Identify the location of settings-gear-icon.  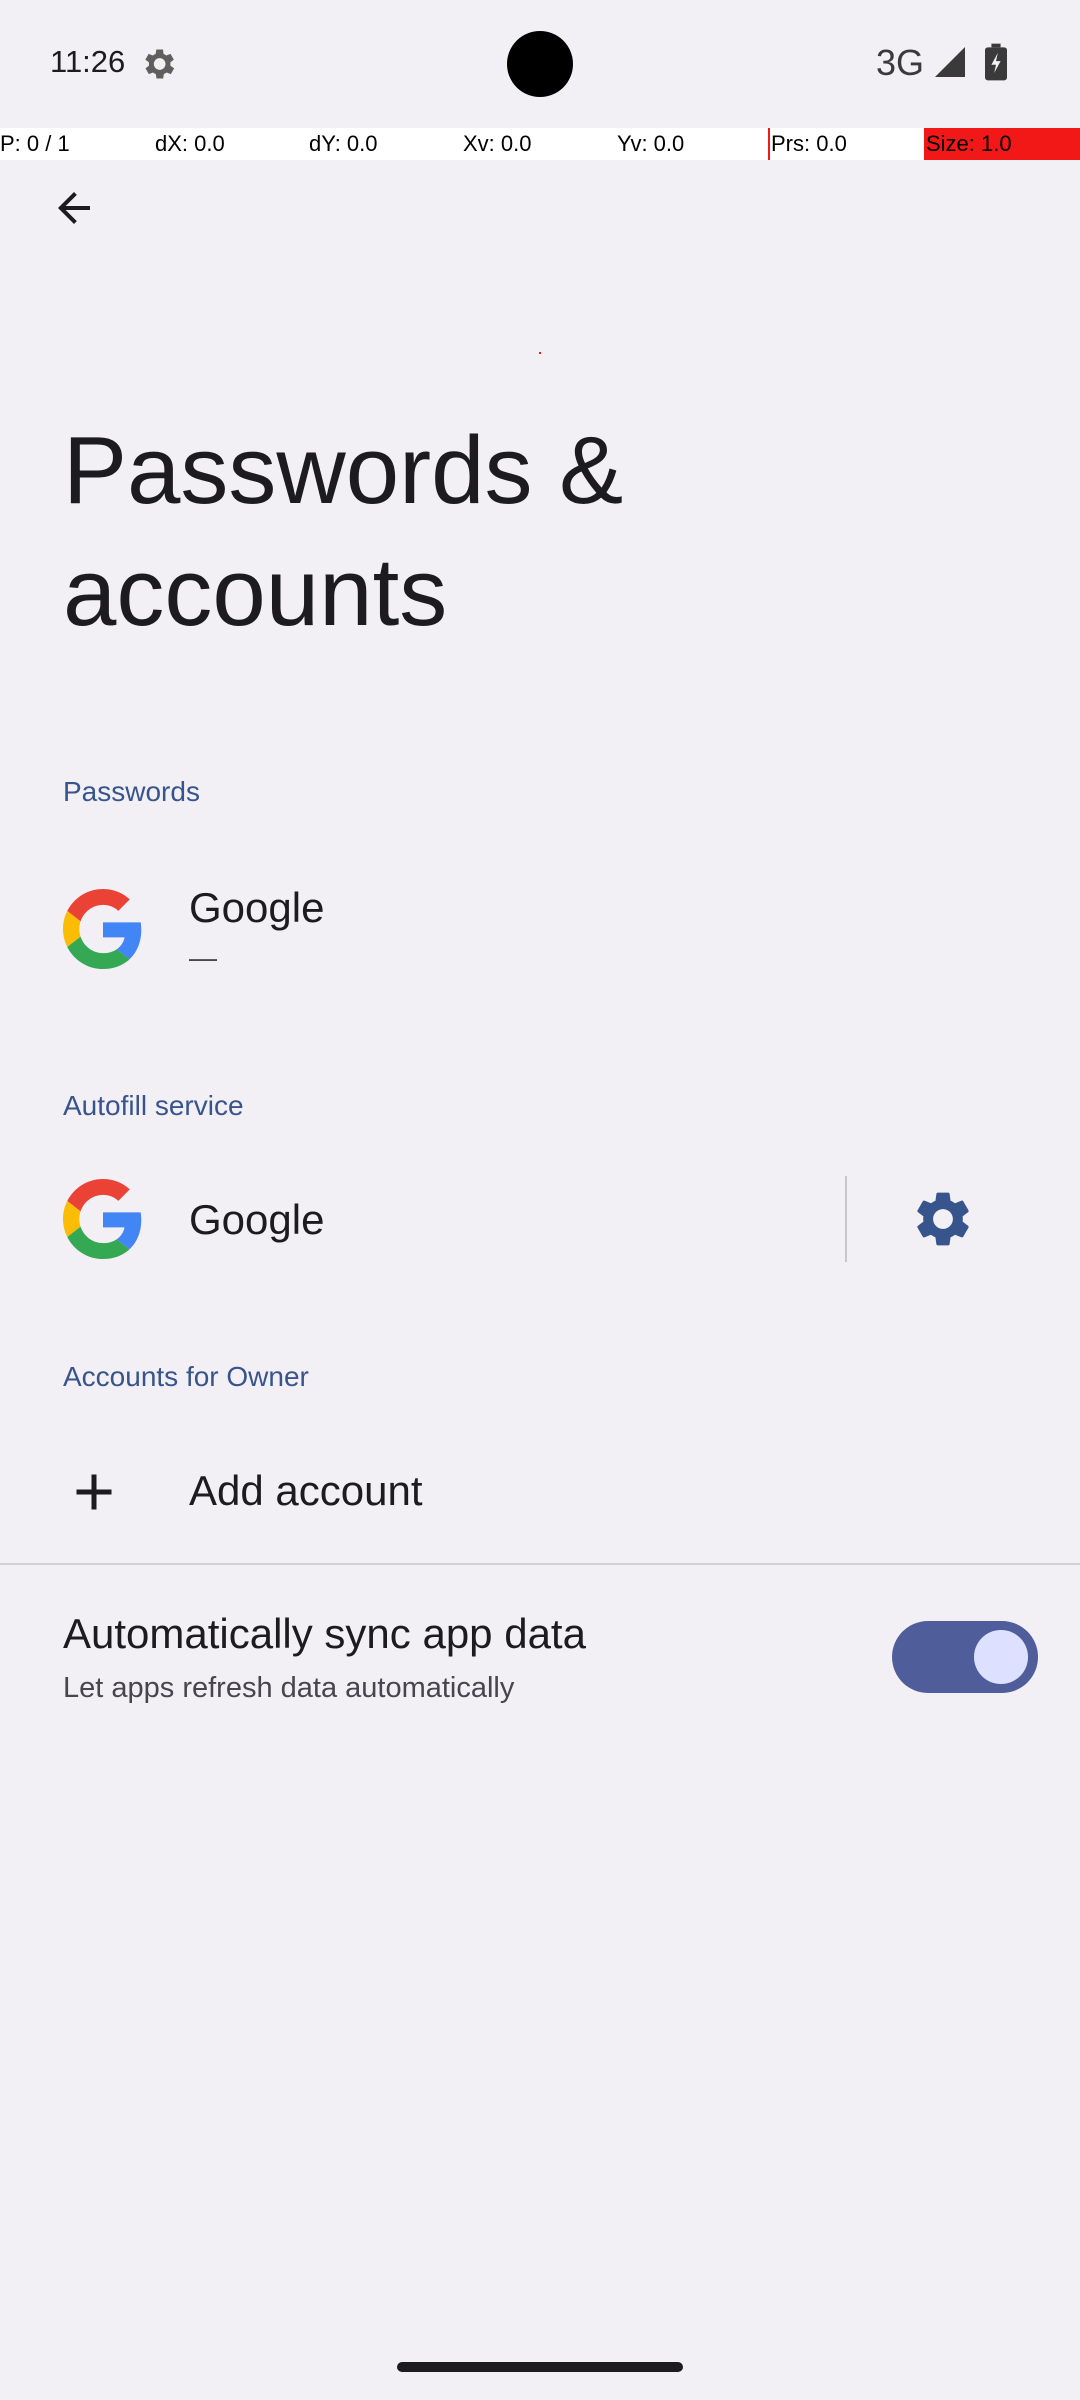
(943, 1219).